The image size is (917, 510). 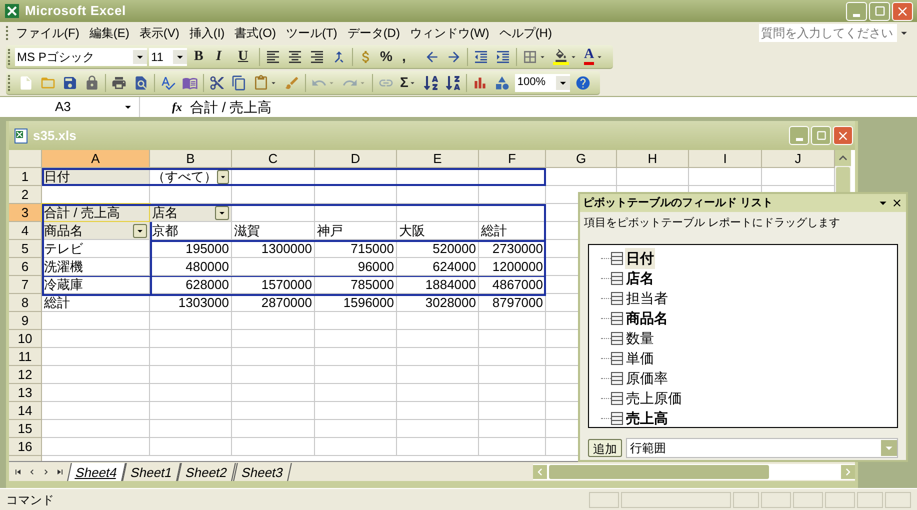 What do you see at coordinates (438, 267) in the screenshot?
I see `table-cell: 624000` at bounding box center [438, 267].